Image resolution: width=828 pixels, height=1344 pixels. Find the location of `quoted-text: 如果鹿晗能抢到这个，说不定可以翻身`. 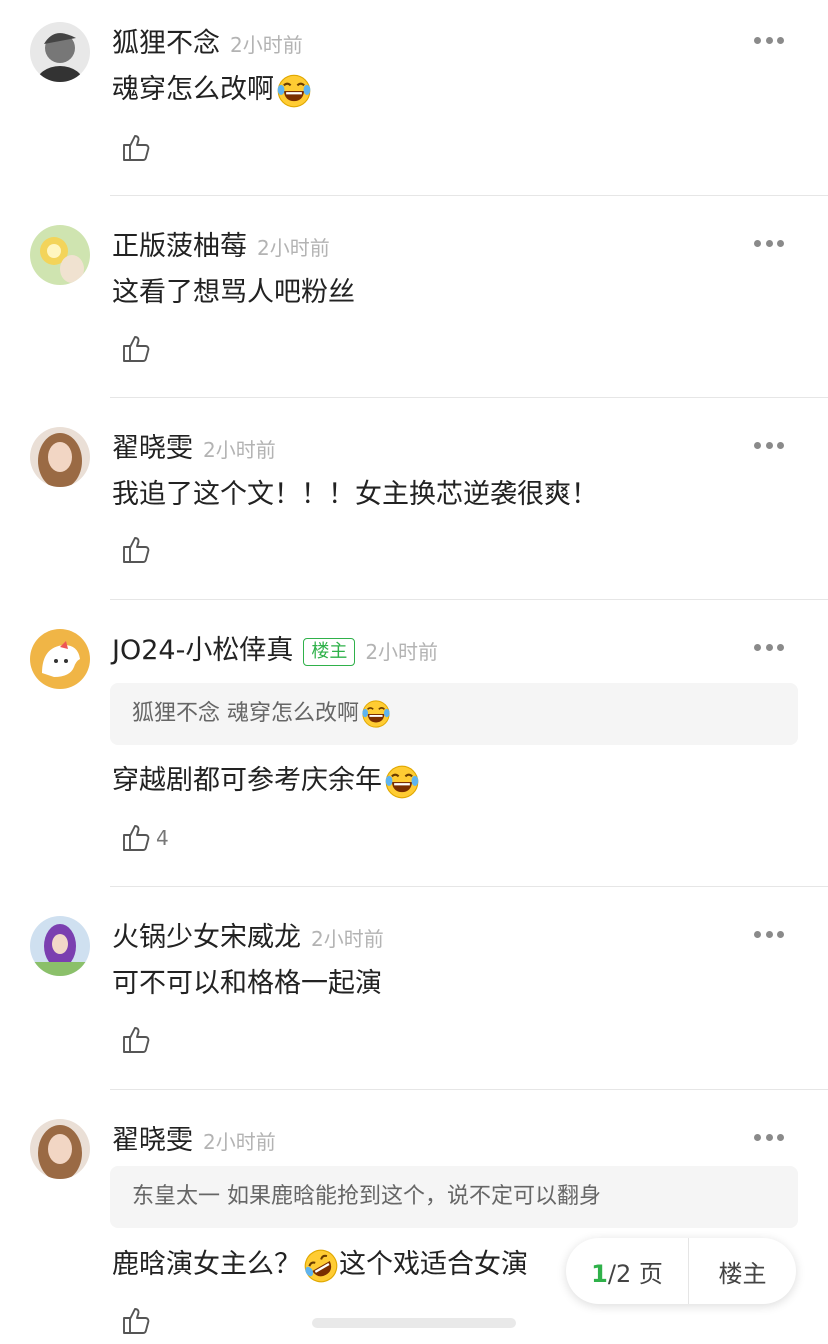

quoted-text: 如果鹿晗能抢到这个，说不定可以翻身 is located at coordinates (414, 1196).